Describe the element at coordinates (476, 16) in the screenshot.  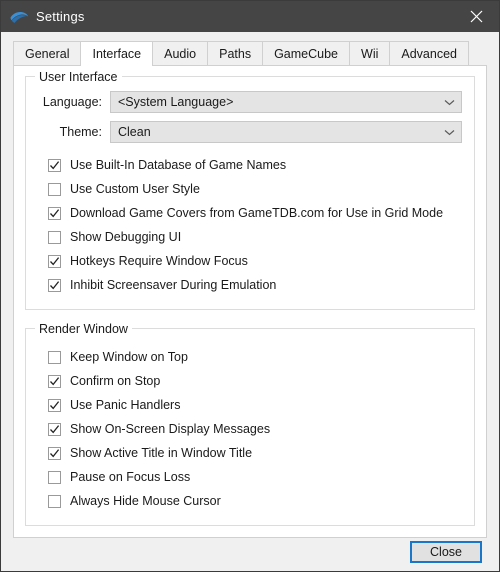
I see `close-icon` at that location.